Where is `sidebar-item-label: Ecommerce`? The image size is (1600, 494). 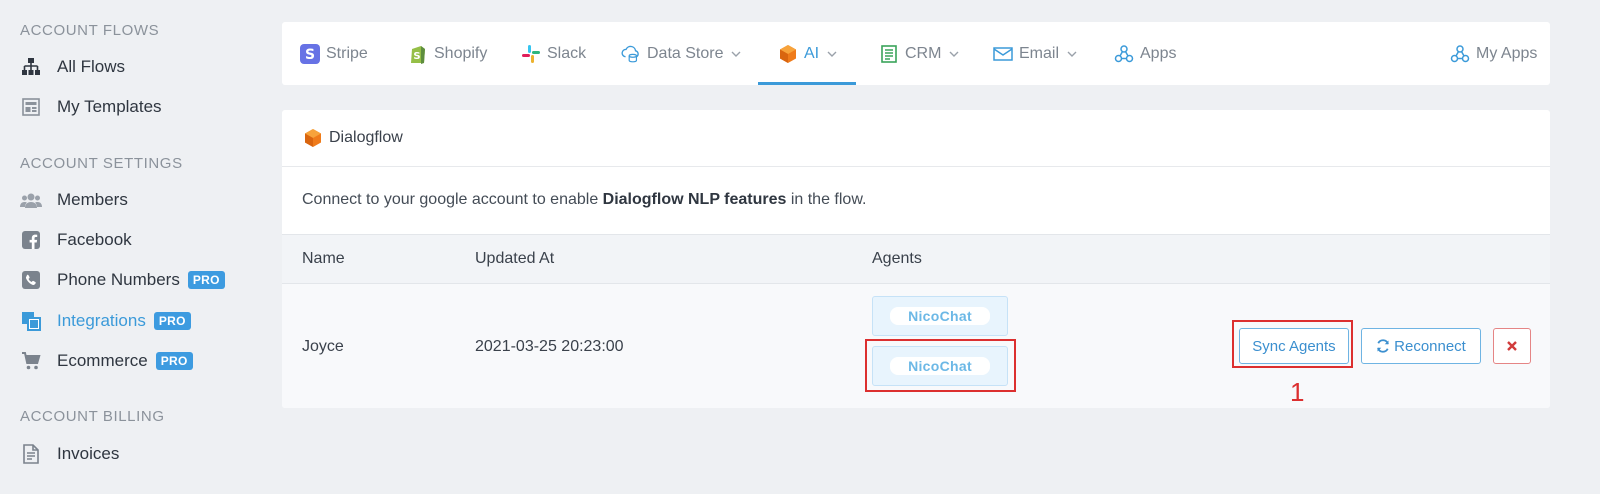 sidebar-item-label: Ecommerce is located at coordinates (102, 360).